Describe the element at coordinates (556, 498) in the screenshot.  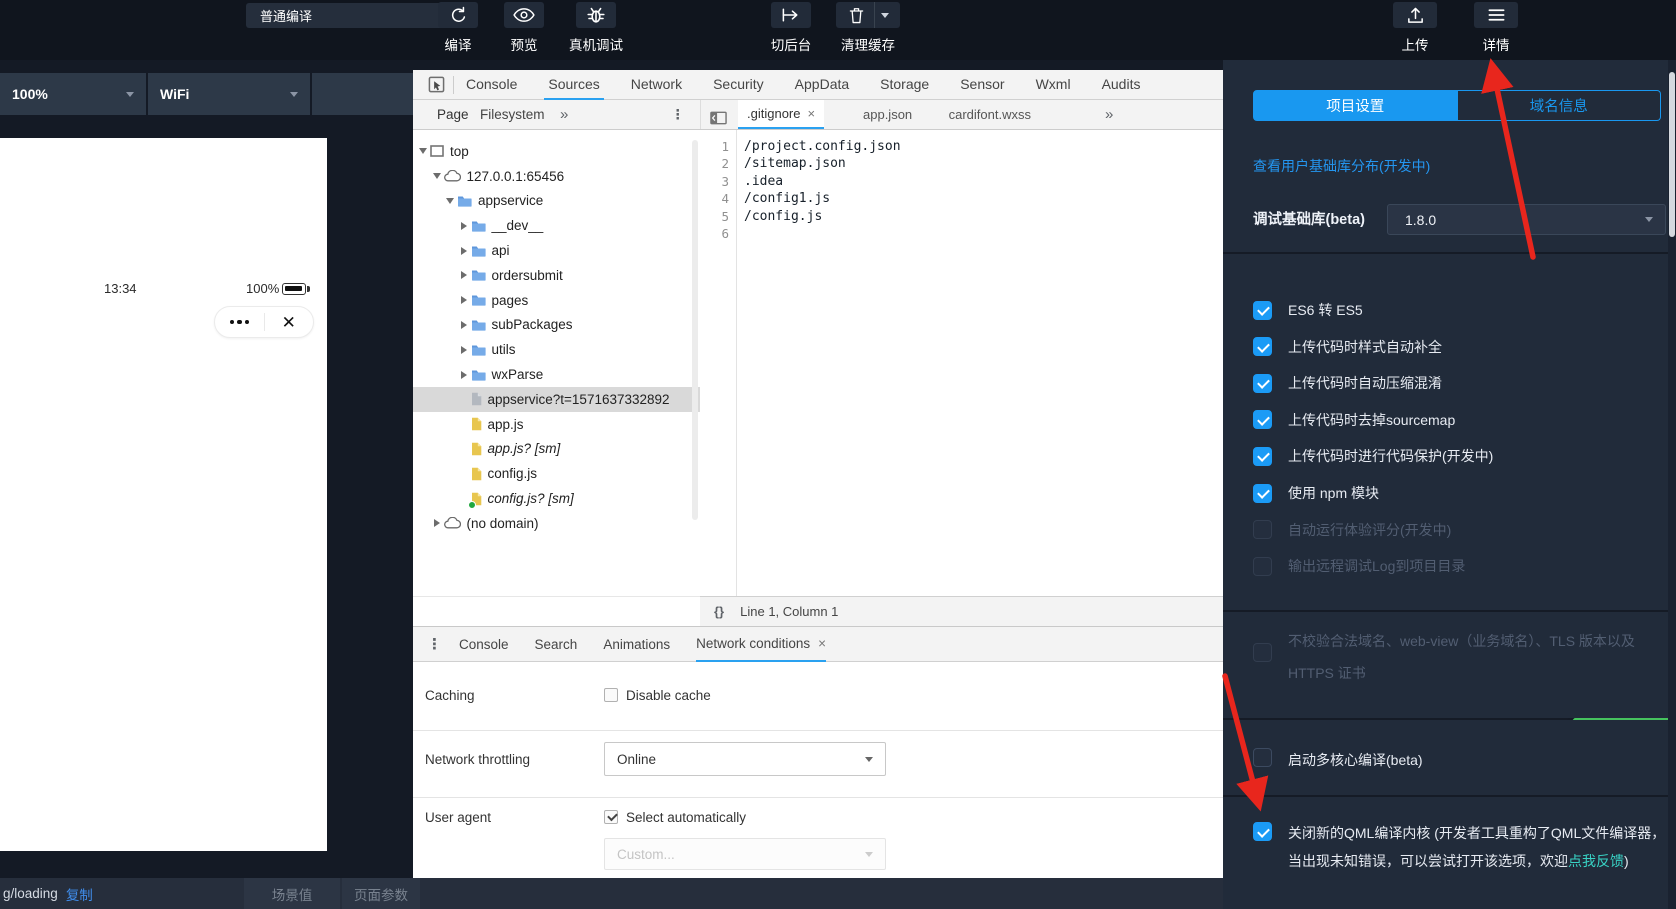
I see `tree-item-config-js-sm-: config.js? [sm]` at that location.